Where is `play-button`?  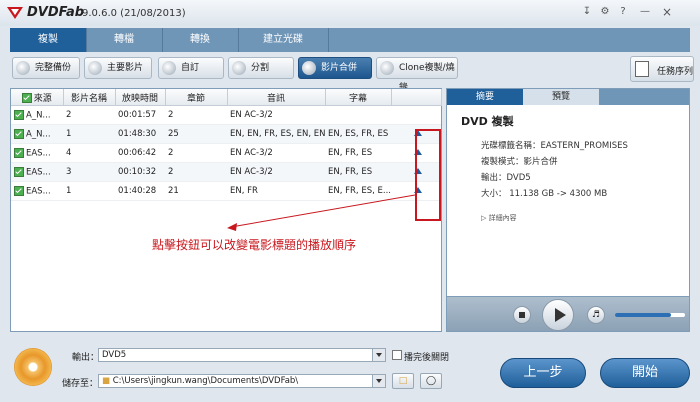 play-button is located at coordinates (558, 315).